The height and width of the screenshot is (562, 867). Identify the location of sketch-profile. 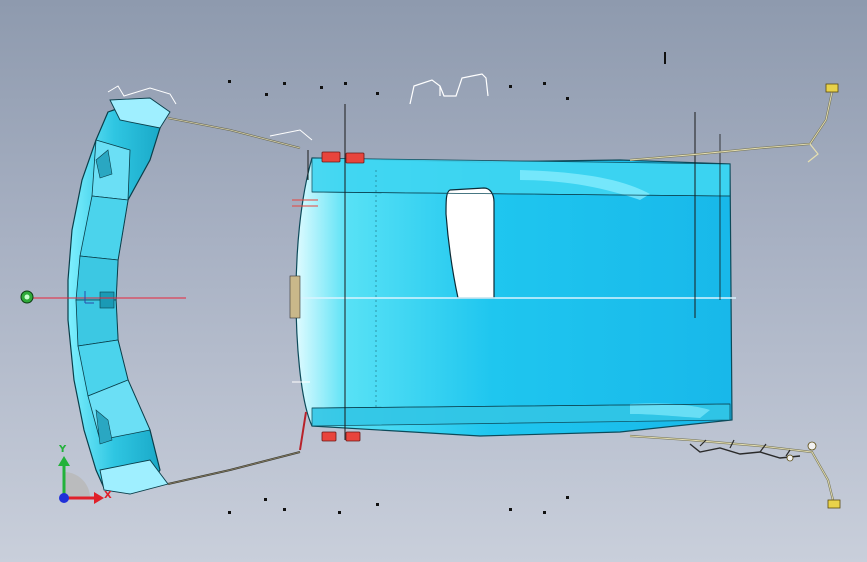
(449, 89).